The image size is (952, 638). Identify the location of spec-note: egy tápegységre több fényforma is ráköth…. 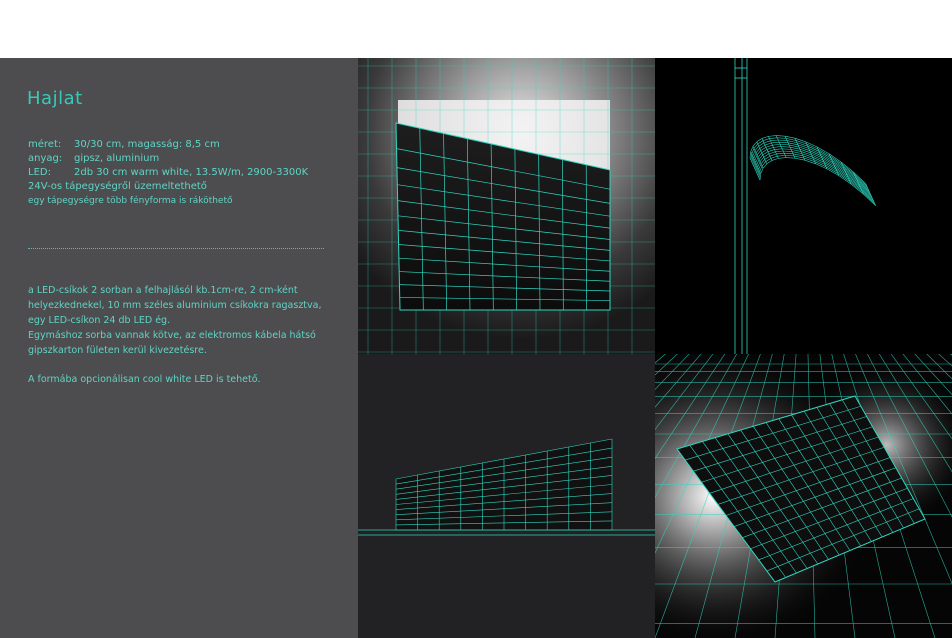
(130, 201).